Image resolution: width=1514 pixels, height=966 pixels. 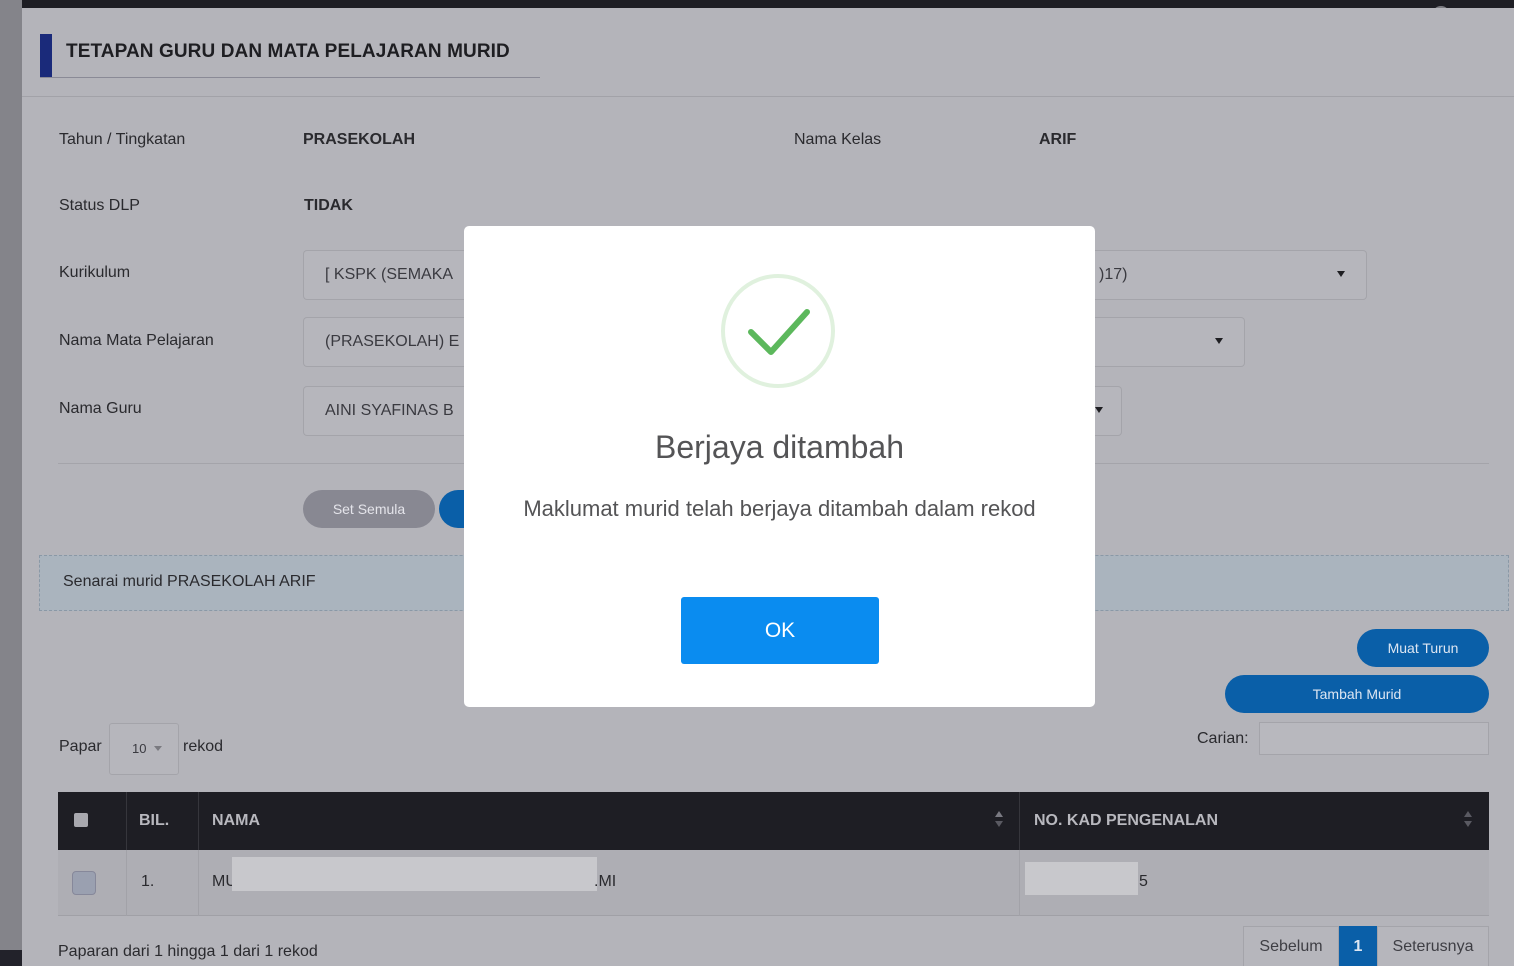 I want to click on ok-button: OK, so click(x=780, y=630).